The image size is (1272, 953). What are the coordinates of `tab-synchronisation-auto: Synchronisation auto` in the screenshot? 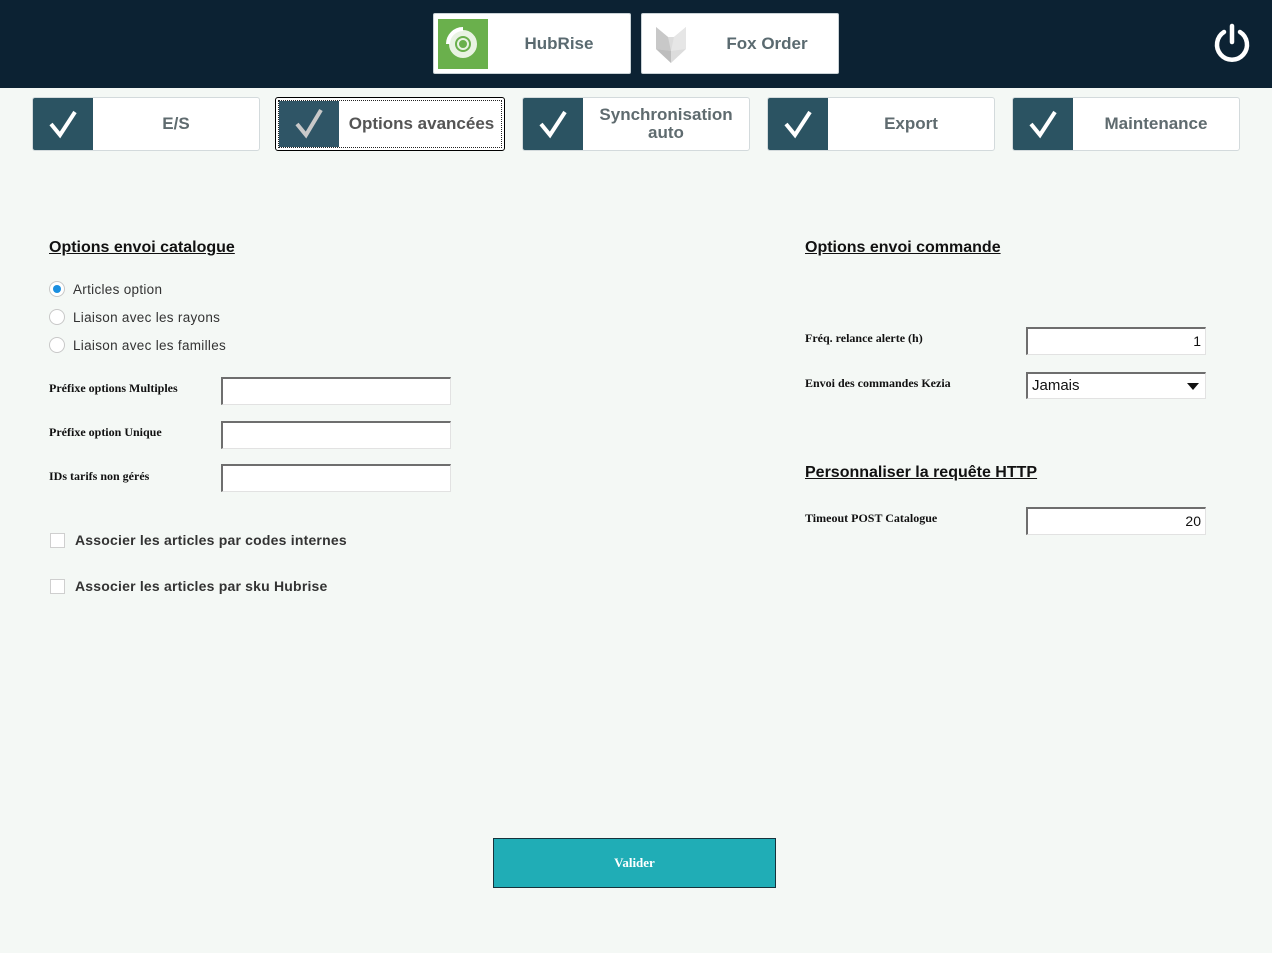 It's located at (636, 124).